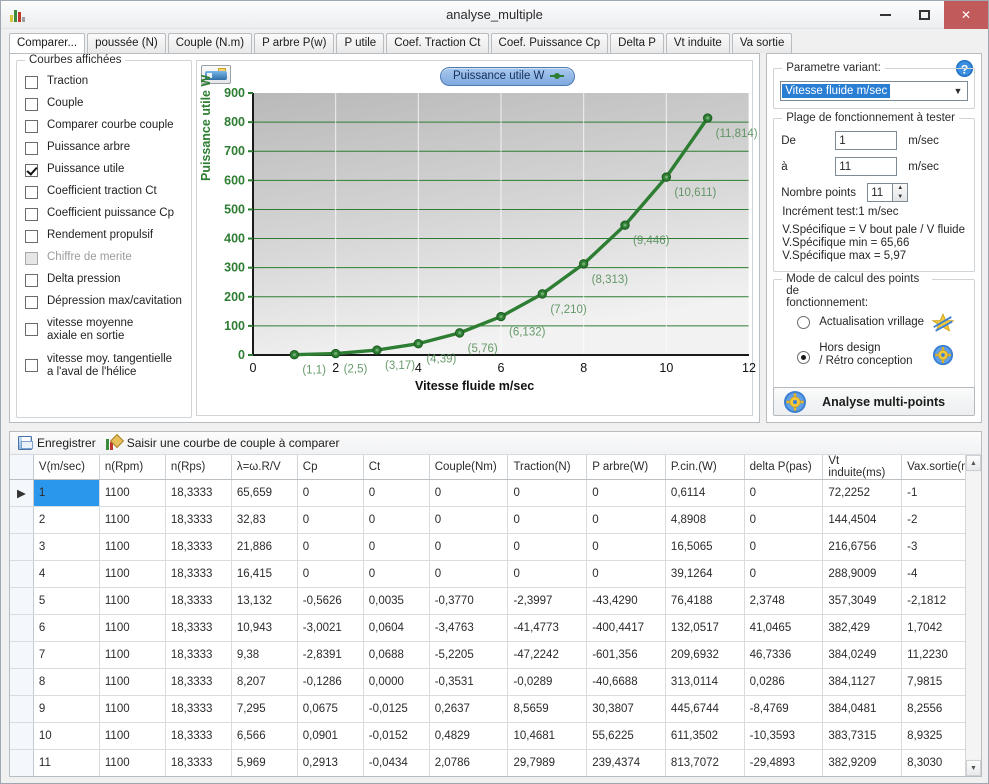 The image size is (989, 784). I want to click on checkbox-coefficient-puissance-cp: Coefficient puissance Cp, so click(105, 214).